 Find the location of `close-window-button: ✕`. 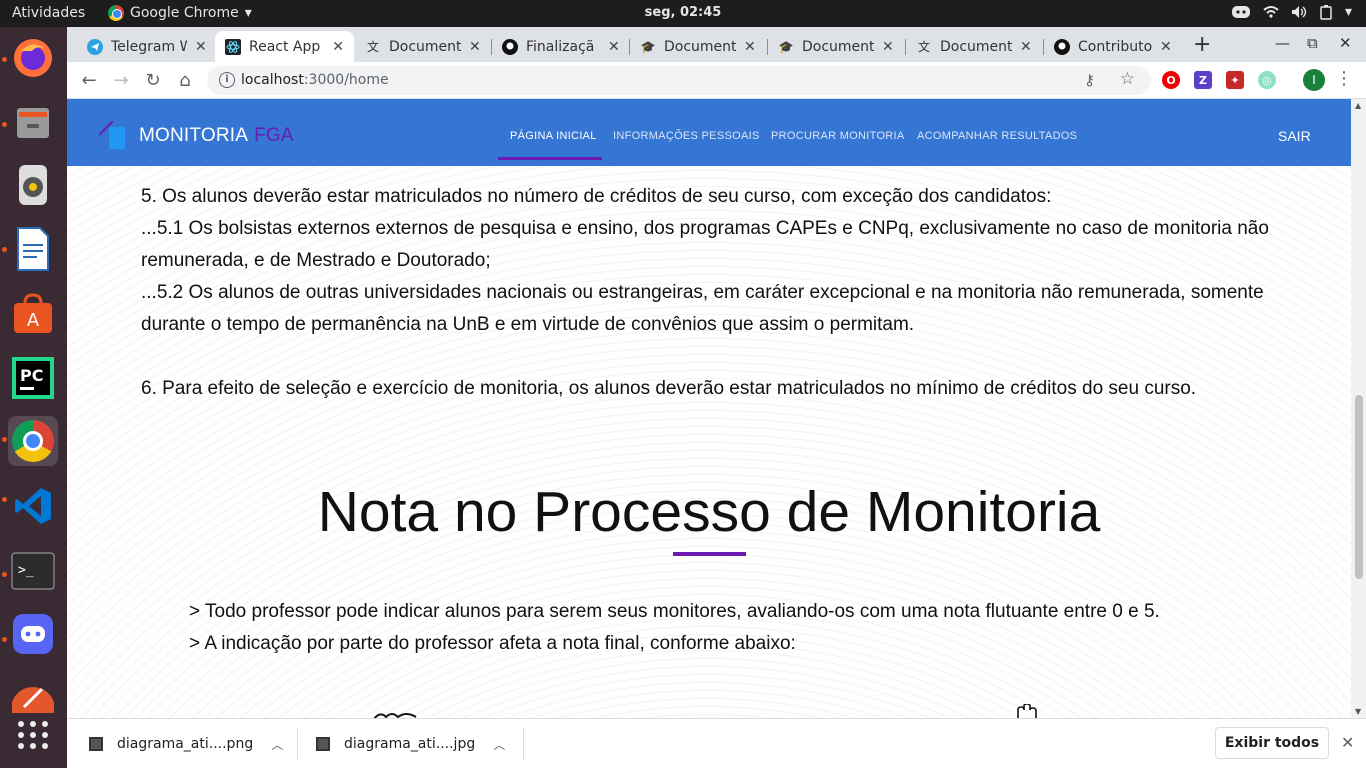

close-window-button: ✕ is located at coordinates (1345, 43).